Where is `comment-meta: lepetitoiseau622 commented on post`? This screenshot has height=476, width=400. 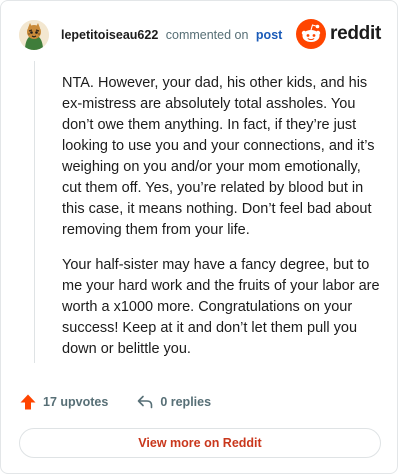 comment-meta: lepetitoiseau622 commented on post is located at coordinates (171, 35).